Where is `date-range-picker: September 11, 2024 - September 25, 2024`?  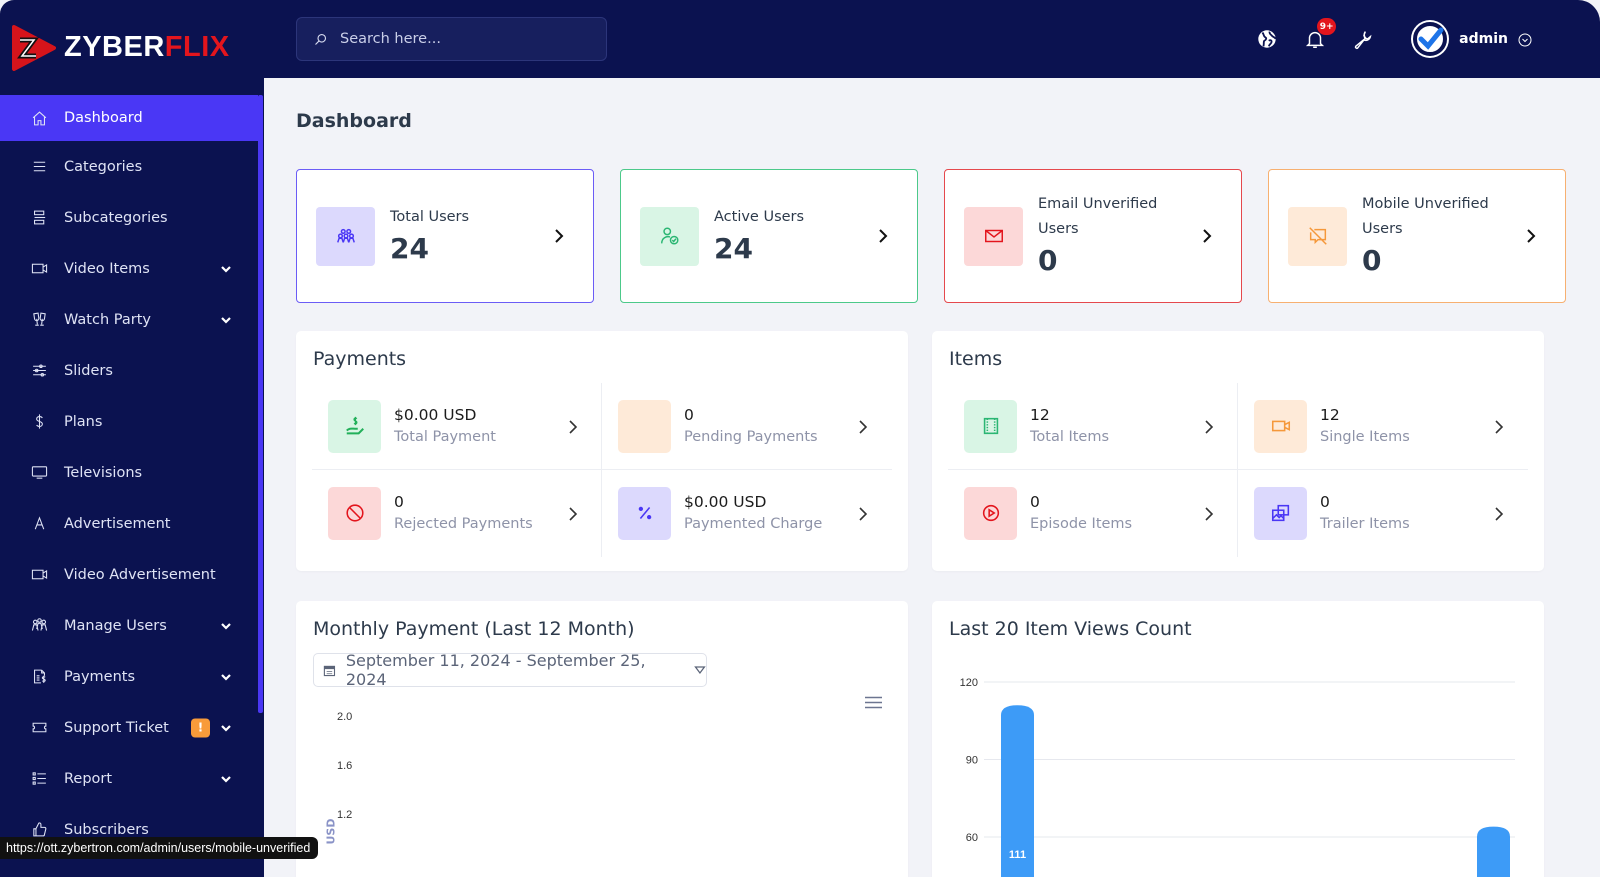 date-range-picker: September 11, 2024 - September 25, 2024 is located at coordinates (510, 670).